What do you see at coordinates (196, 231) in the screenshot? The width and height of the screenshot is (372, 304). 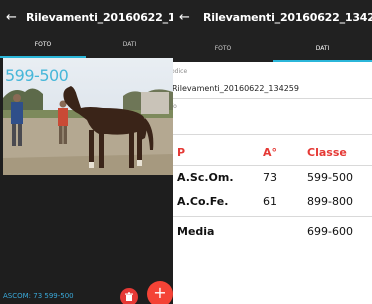 I see `media-label: Media` at bounding box center [196, 231].